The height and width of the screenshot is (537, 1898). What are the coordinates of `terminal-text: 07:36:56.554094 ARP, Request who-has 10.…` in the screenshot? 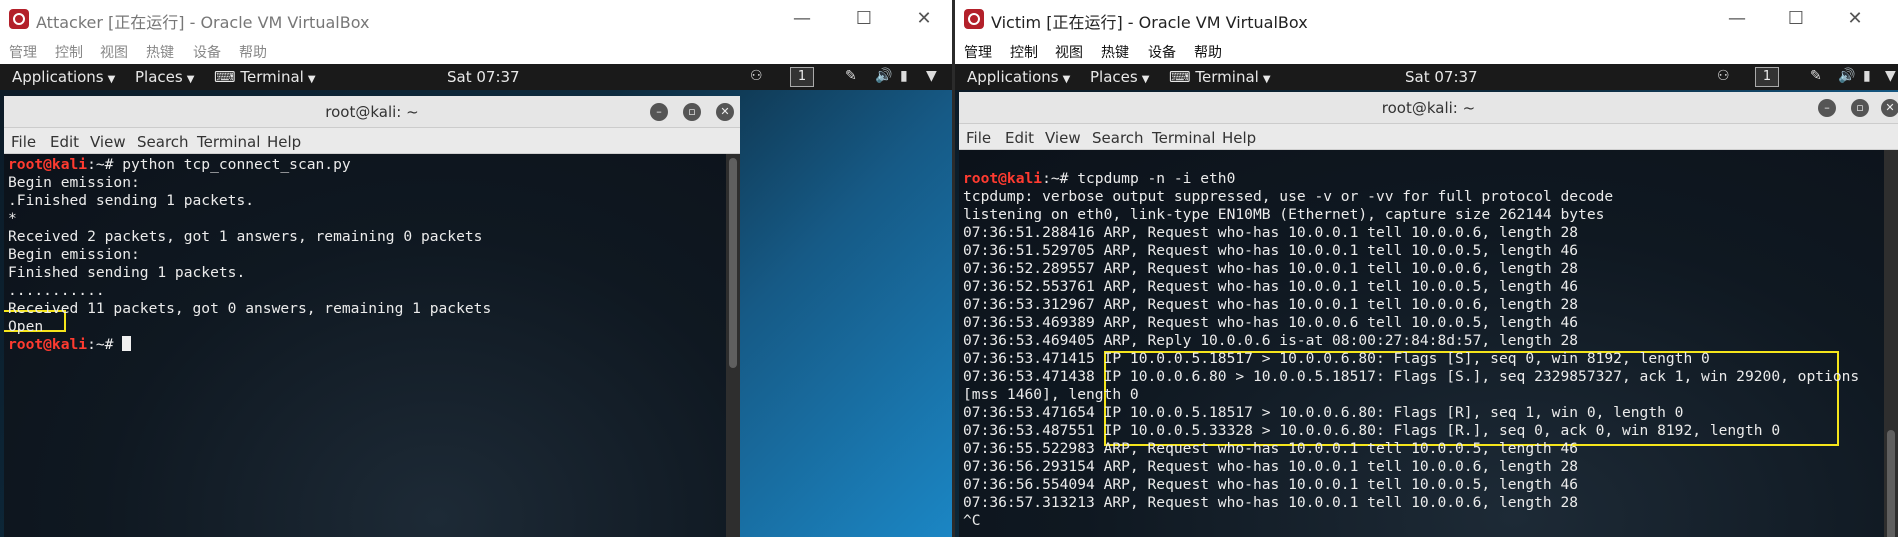 It's located at (1271, 484).